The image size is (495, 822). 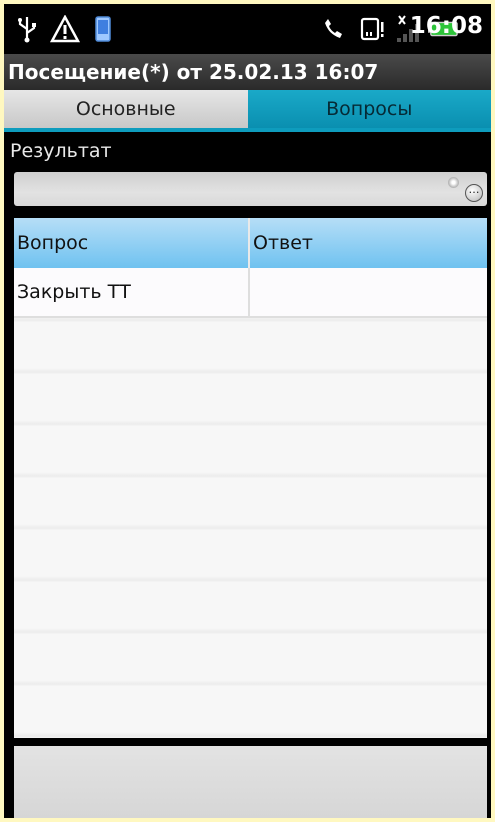 What do you see at coordinates (453, 182) in the screenshot?
I see `radio-indicator-icon` at bounding box center [453, 182].